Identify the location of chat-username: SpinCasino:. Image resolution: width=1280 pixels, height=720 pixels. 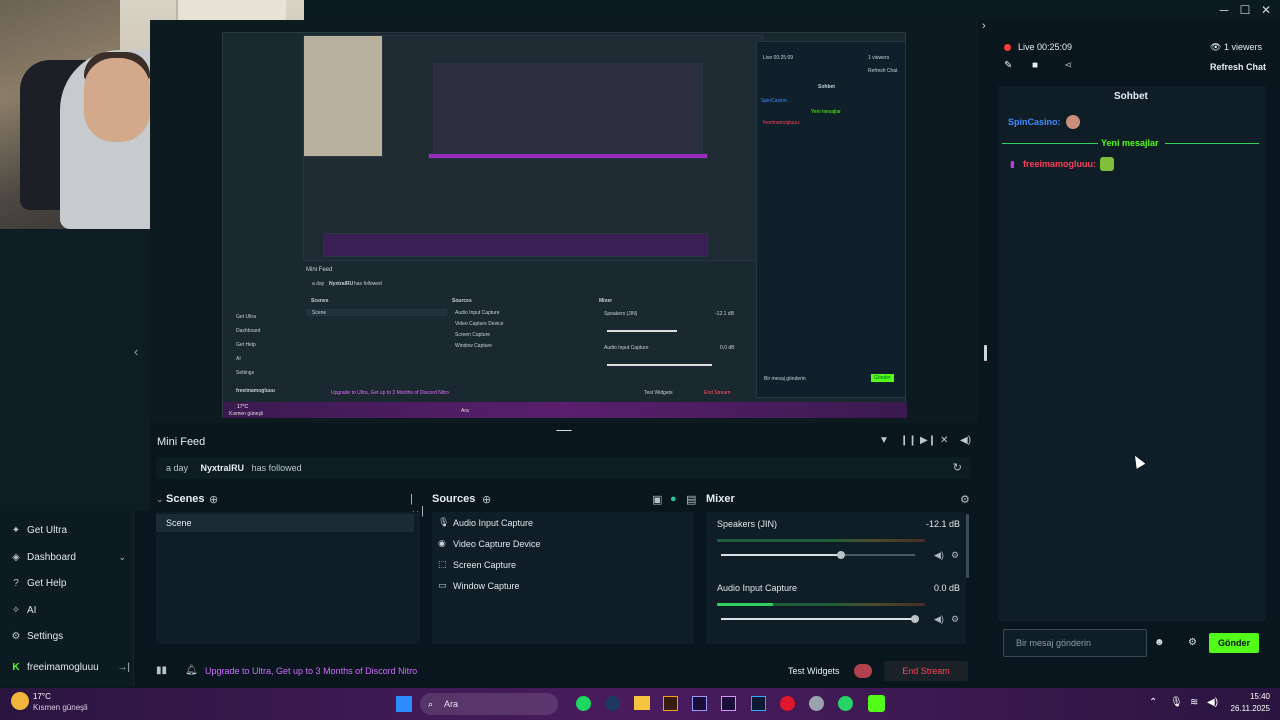
(1034, 122).